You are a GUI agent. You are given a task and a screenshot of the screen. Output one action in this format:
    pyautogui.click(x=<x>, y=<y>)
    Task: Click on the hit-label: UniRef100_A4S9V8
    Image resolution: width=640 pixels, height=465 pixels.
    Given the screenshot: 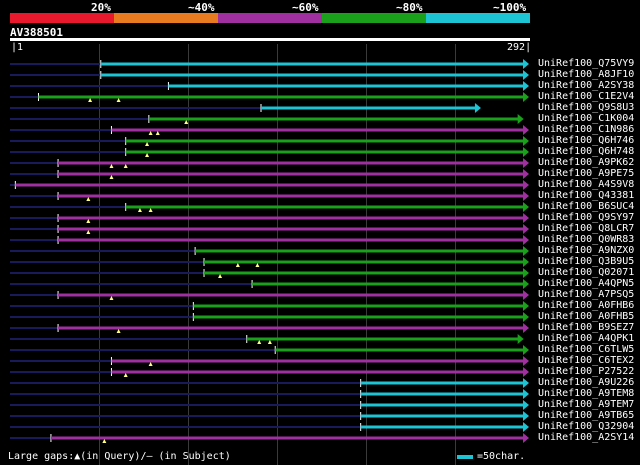 What is the action you would take?
    pyautogui.click(x=586, y=184)
    